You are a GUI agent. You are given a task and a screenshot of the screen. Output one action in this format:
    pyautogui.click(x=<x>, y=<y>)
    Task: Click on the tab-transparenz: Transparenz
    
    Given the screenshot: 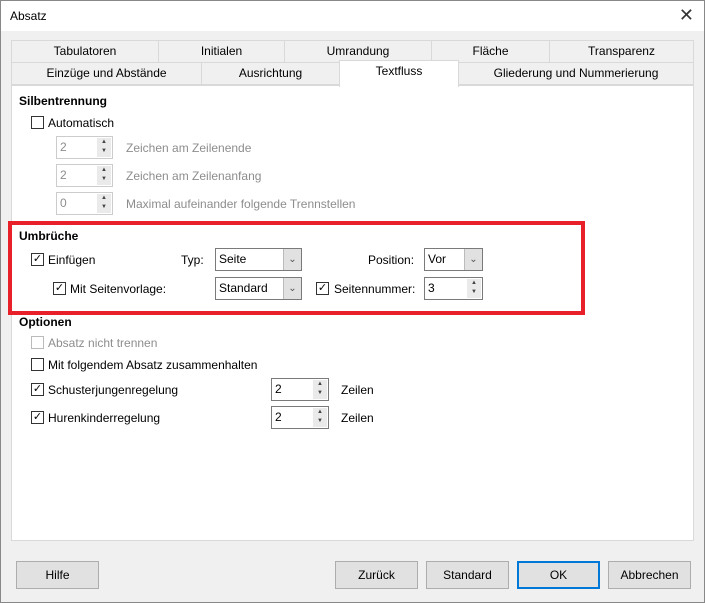 What is the action you would take?
    pyautogui.click(x=621, y=51)
    